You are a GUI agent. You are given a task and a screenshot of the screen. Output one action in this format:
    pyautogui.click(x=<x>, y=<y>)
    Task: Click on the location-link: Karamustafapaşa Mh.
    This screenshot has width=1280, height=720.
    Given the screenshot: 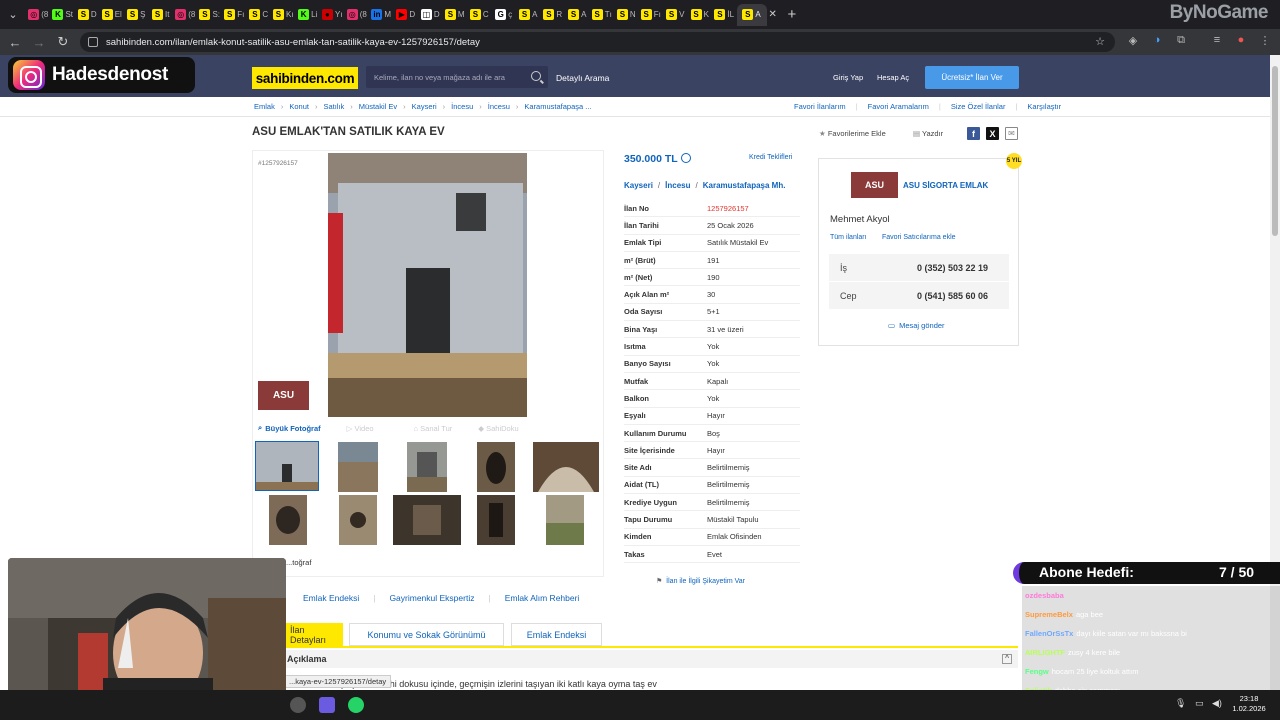 What is the action you would take?
    pyautogui.click(x=744, y=185)
    